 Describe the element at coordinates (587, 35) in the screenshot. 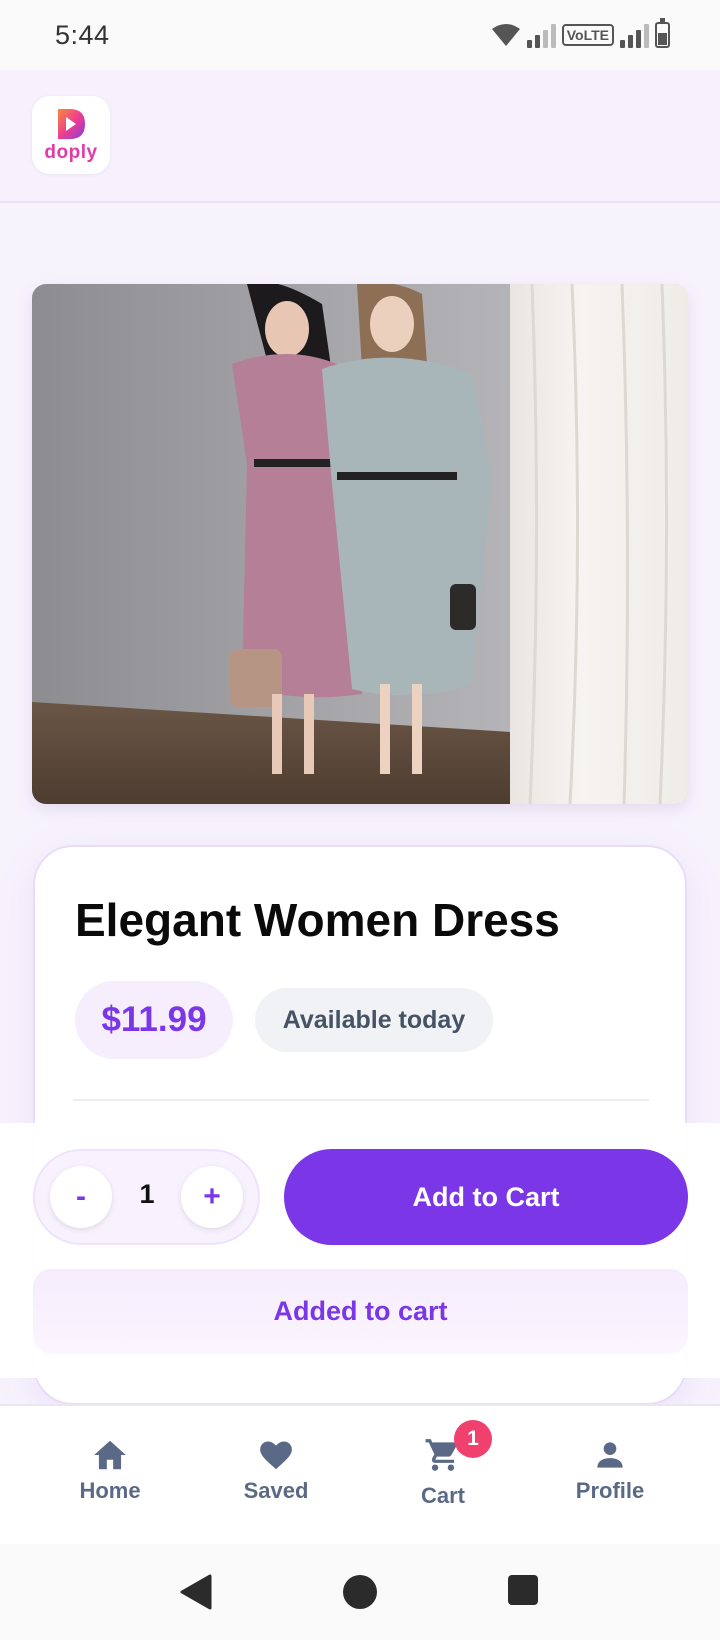

I see `volte-icon: VoLTE` at that location.